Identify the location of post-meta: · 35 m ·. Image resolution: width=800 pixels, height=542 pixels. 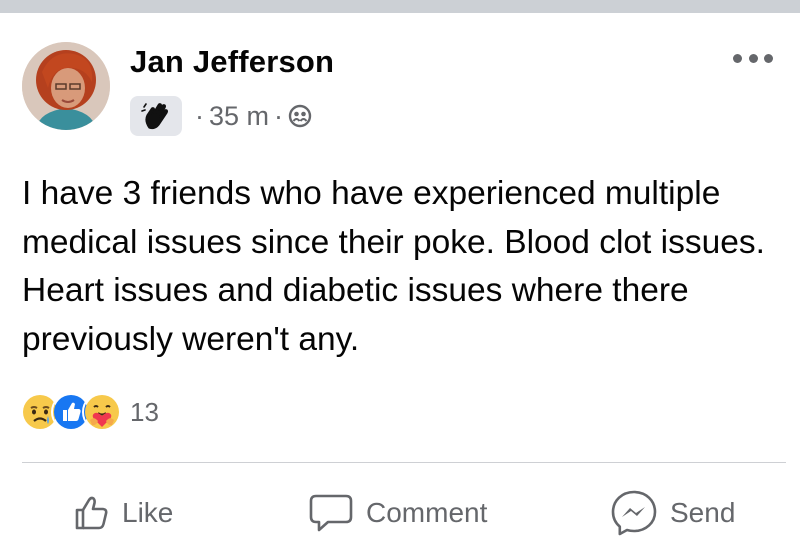
(221, 116).